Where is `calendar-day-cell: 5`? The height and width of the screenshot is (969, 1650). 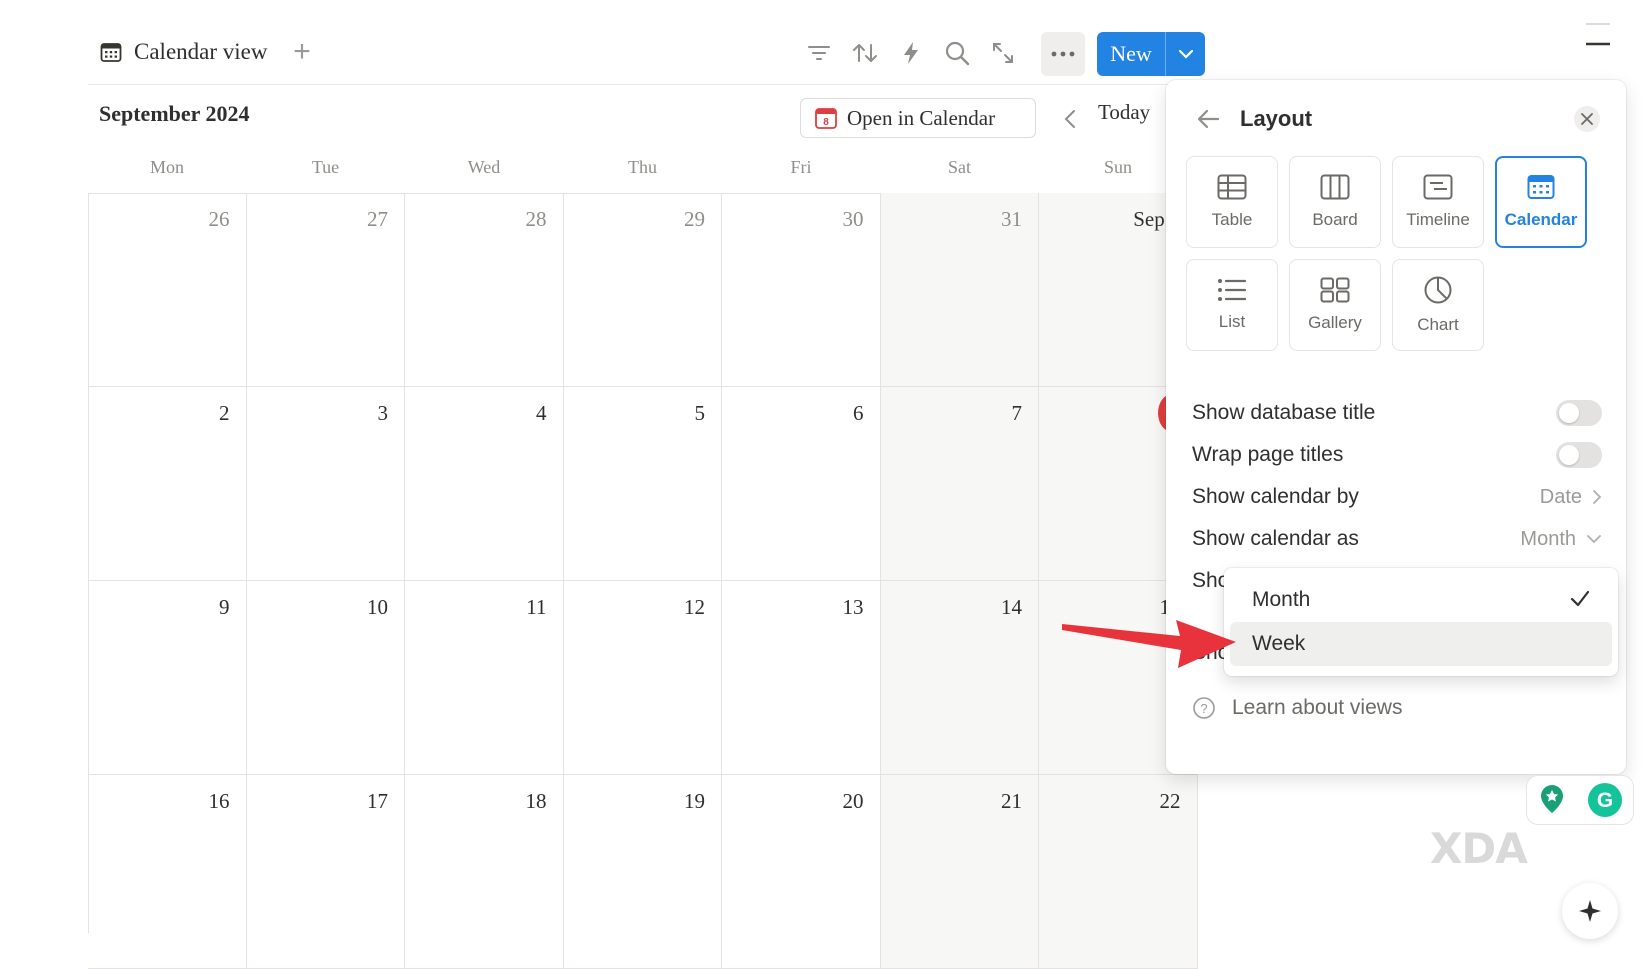 calendar-day-cell: 5 is located at coordinates (642, 484).